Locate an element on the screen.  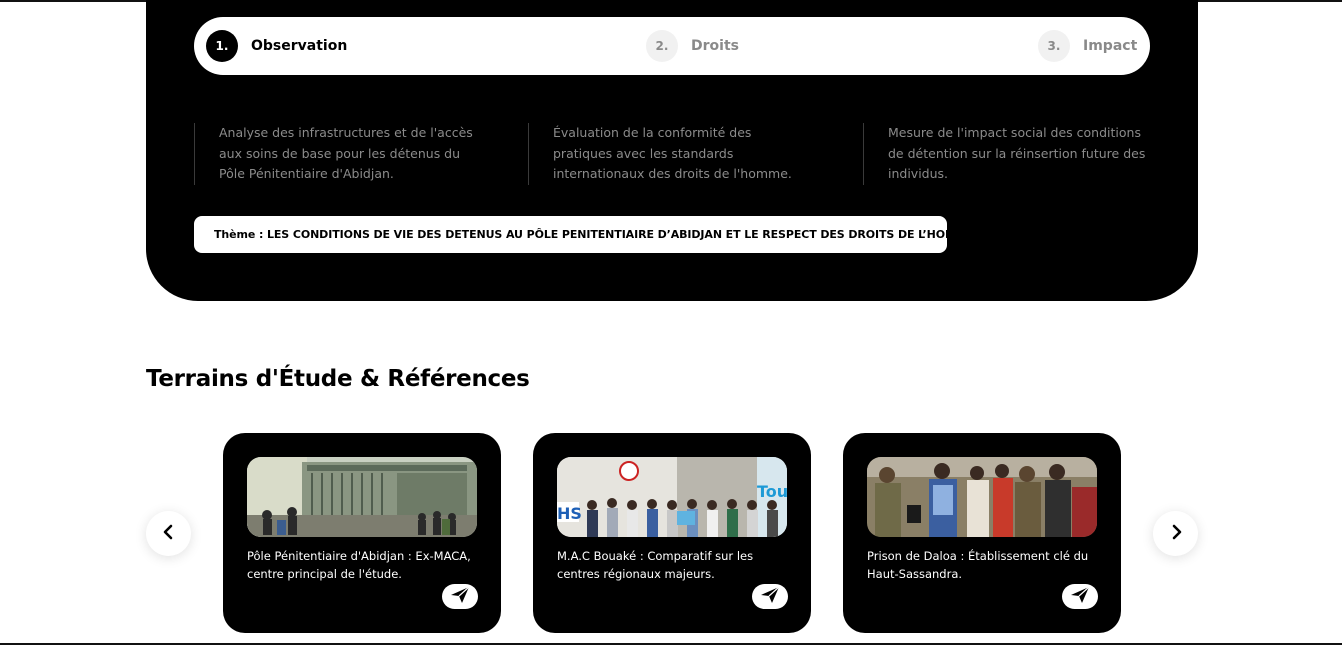
description-line: pratiques avec les standards is located at coordinates (643, 153).